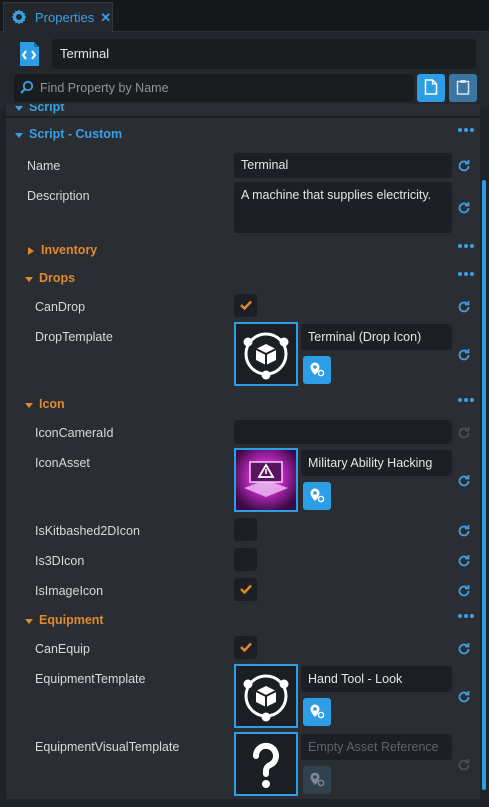 The width and height of the screenshot is (489, 807). I want to click on icon-asset-thumbnail, so click(266, 480).